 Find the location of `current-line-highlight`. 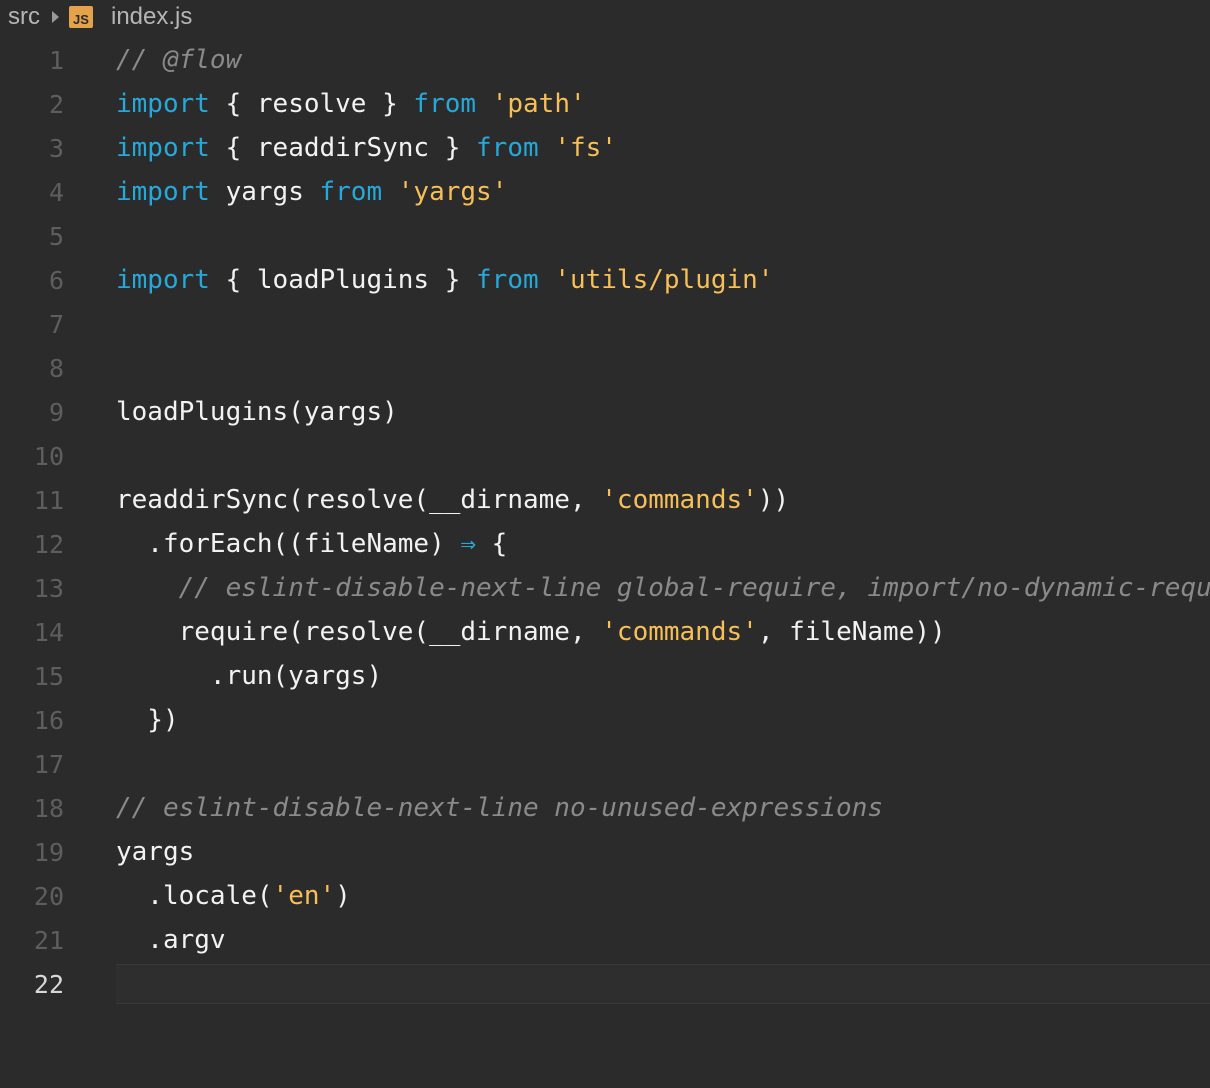

current-line-highlight is located at coordinates (663, 984).